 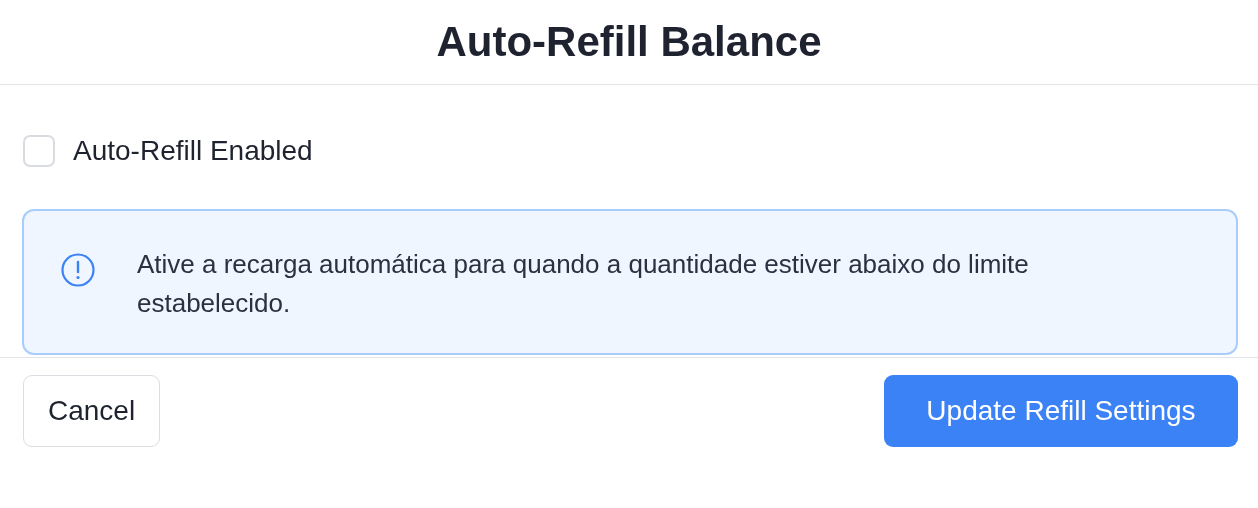 What do you see at coordinates (193, 151) in the screenshot?
I see `checkbox-label: Auto-Refill Enabled` at bounding box center [193, 151].